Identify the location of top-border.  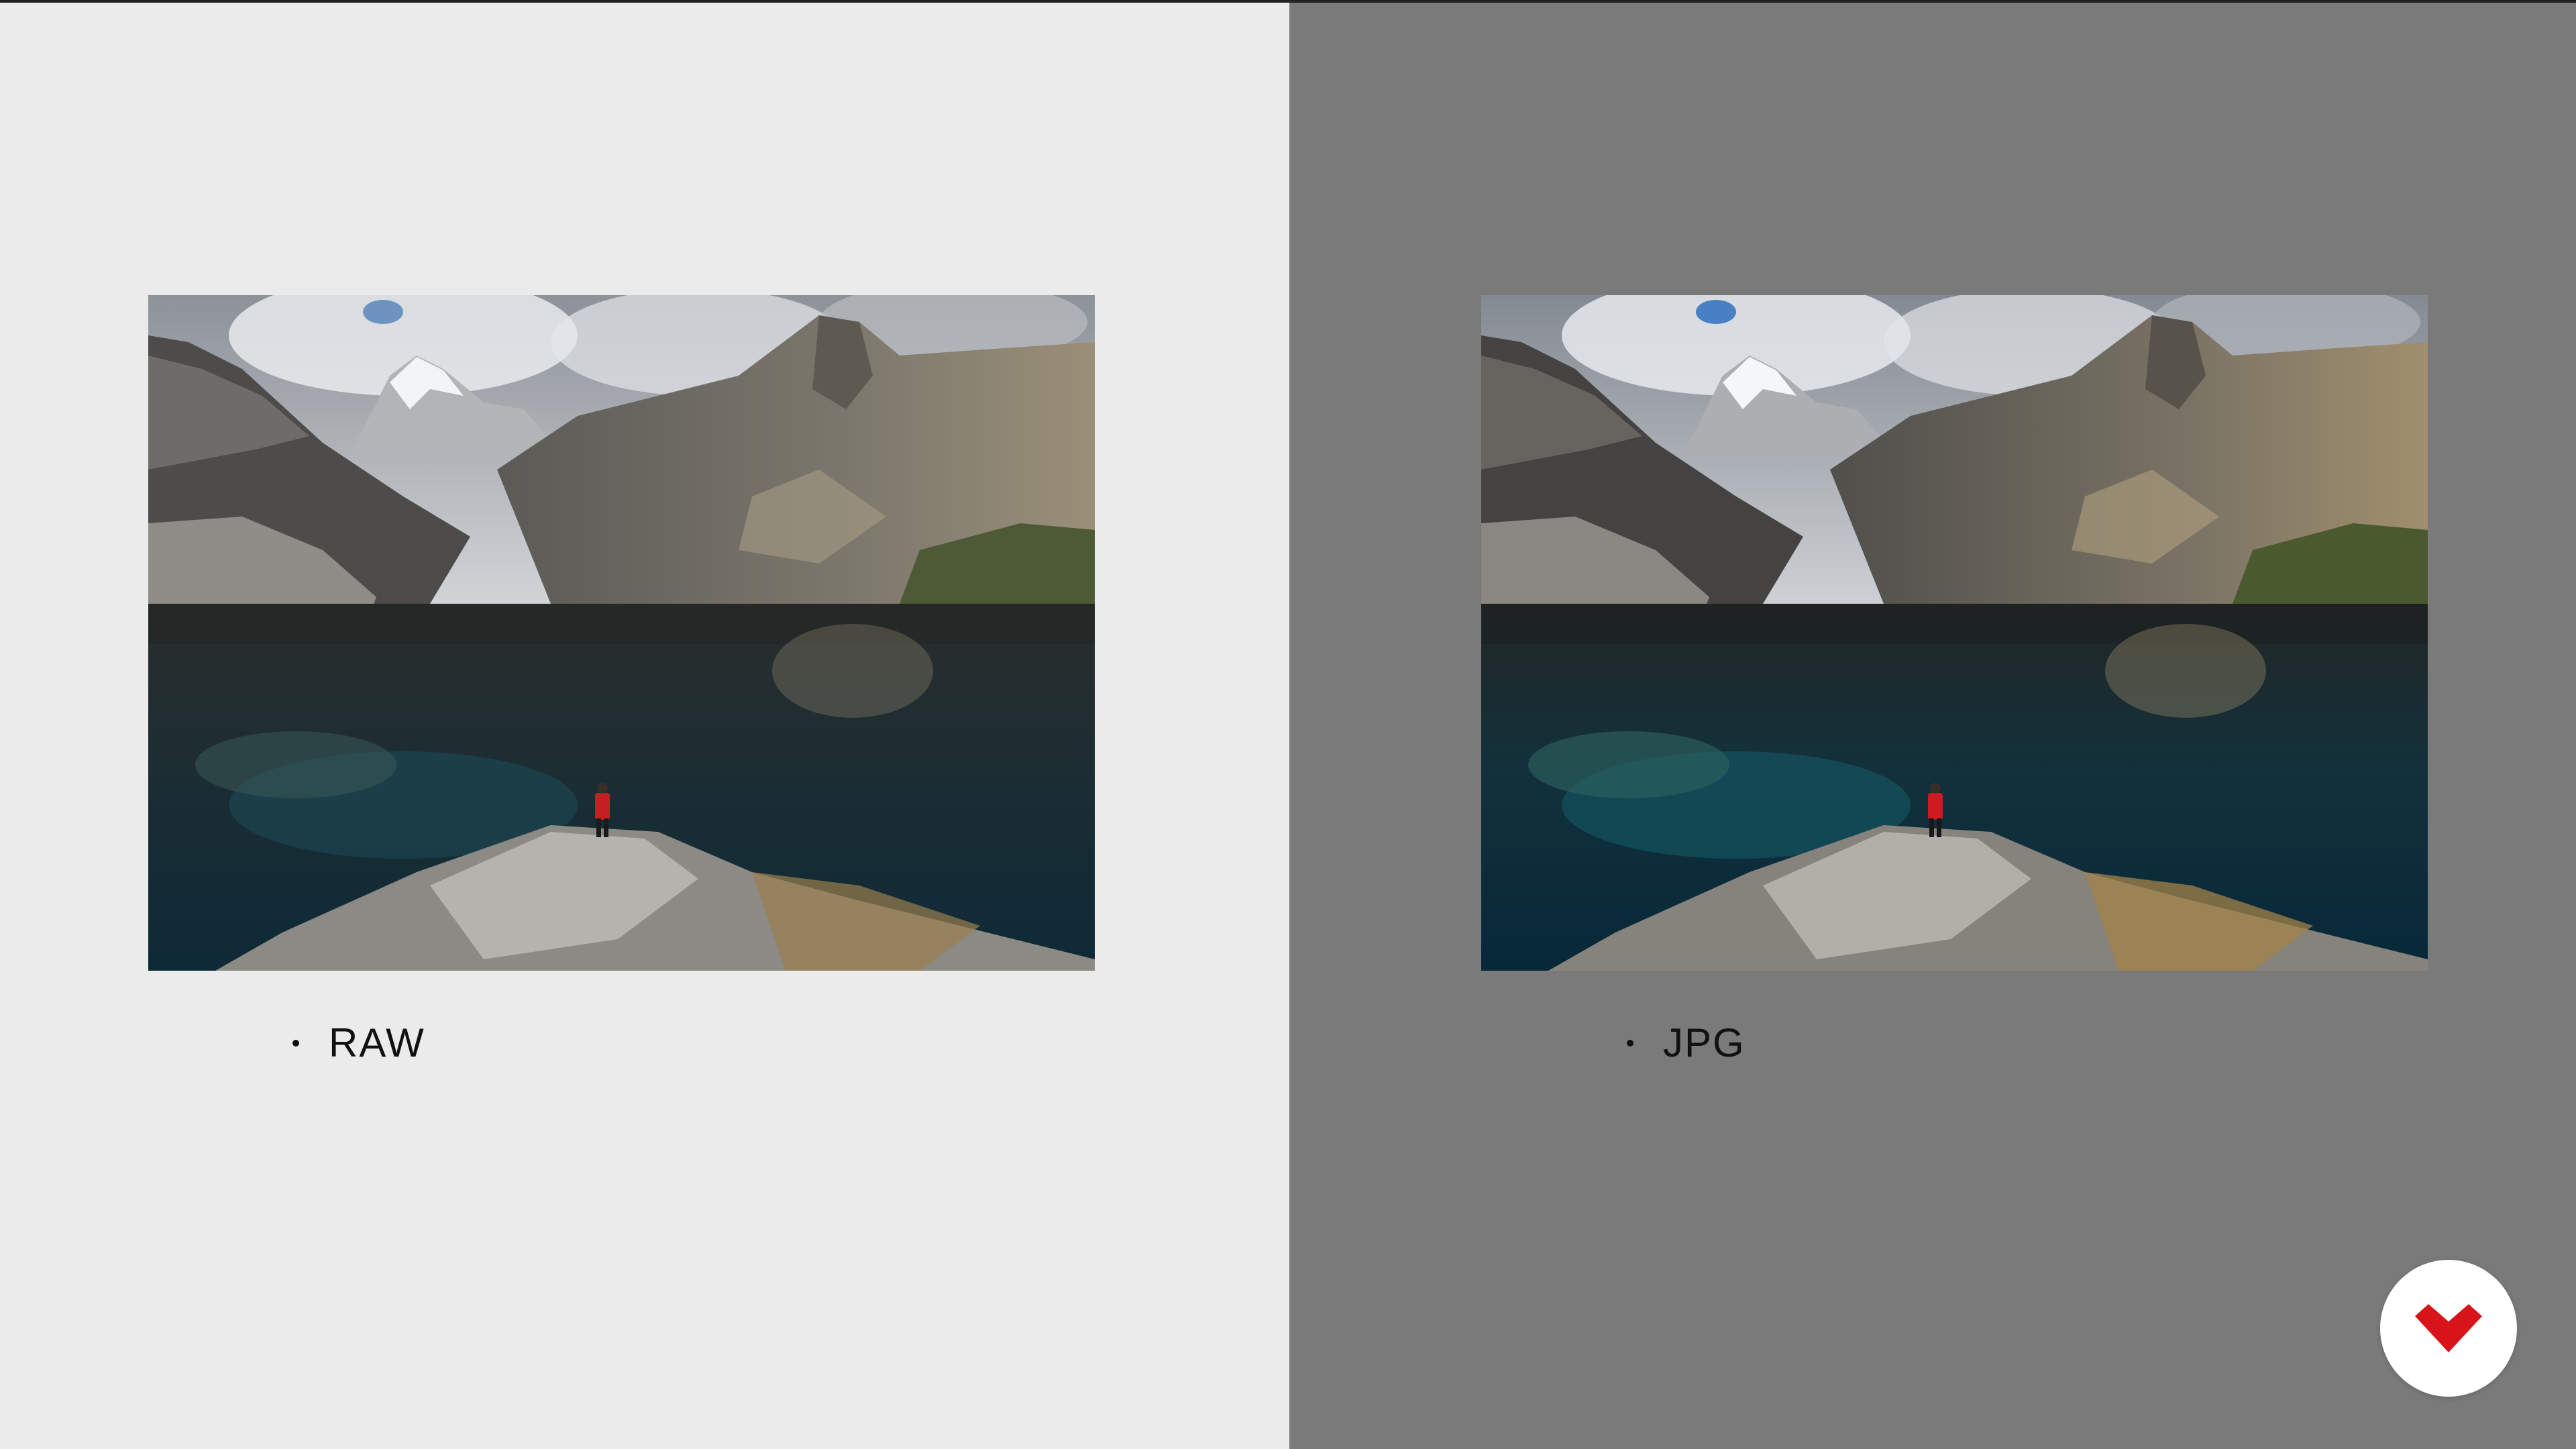
(1288, 1).